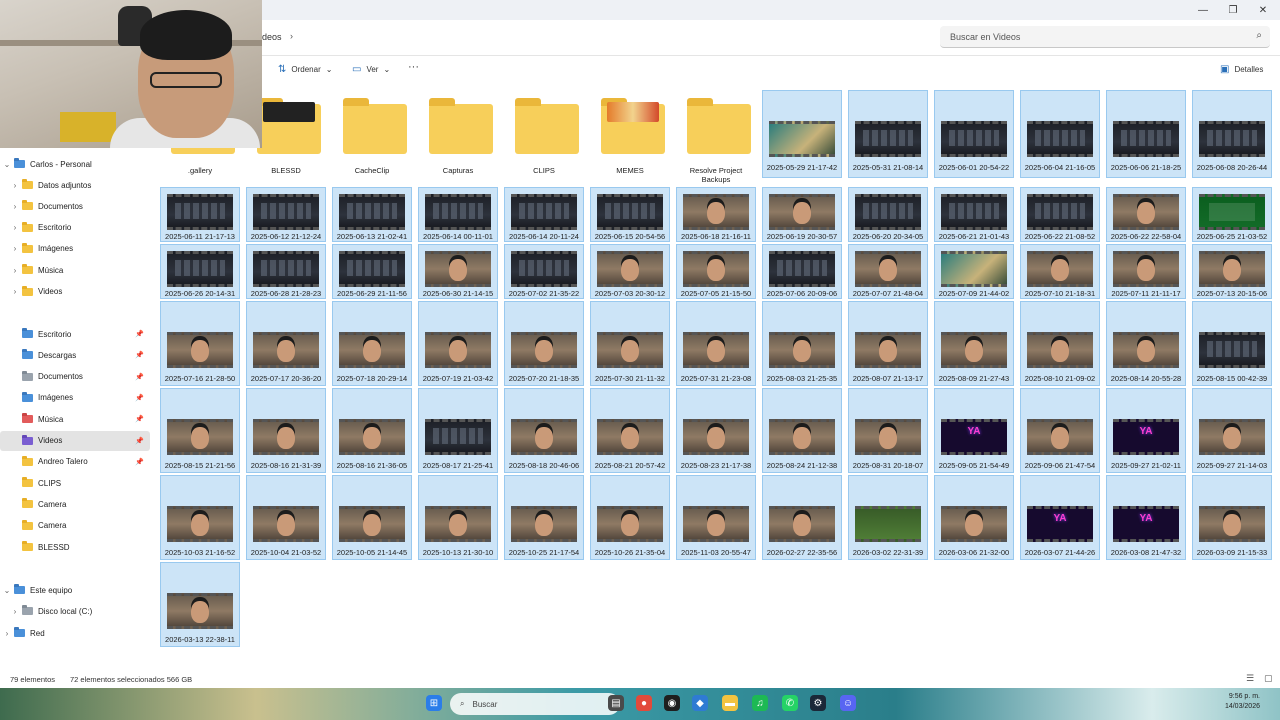 The height and width of the screenshot is (720, 1280). Describe the element at coordinates (544, 271) in the screenshot. I see `video-item: 2025-07-02 21-35-22` at that location.